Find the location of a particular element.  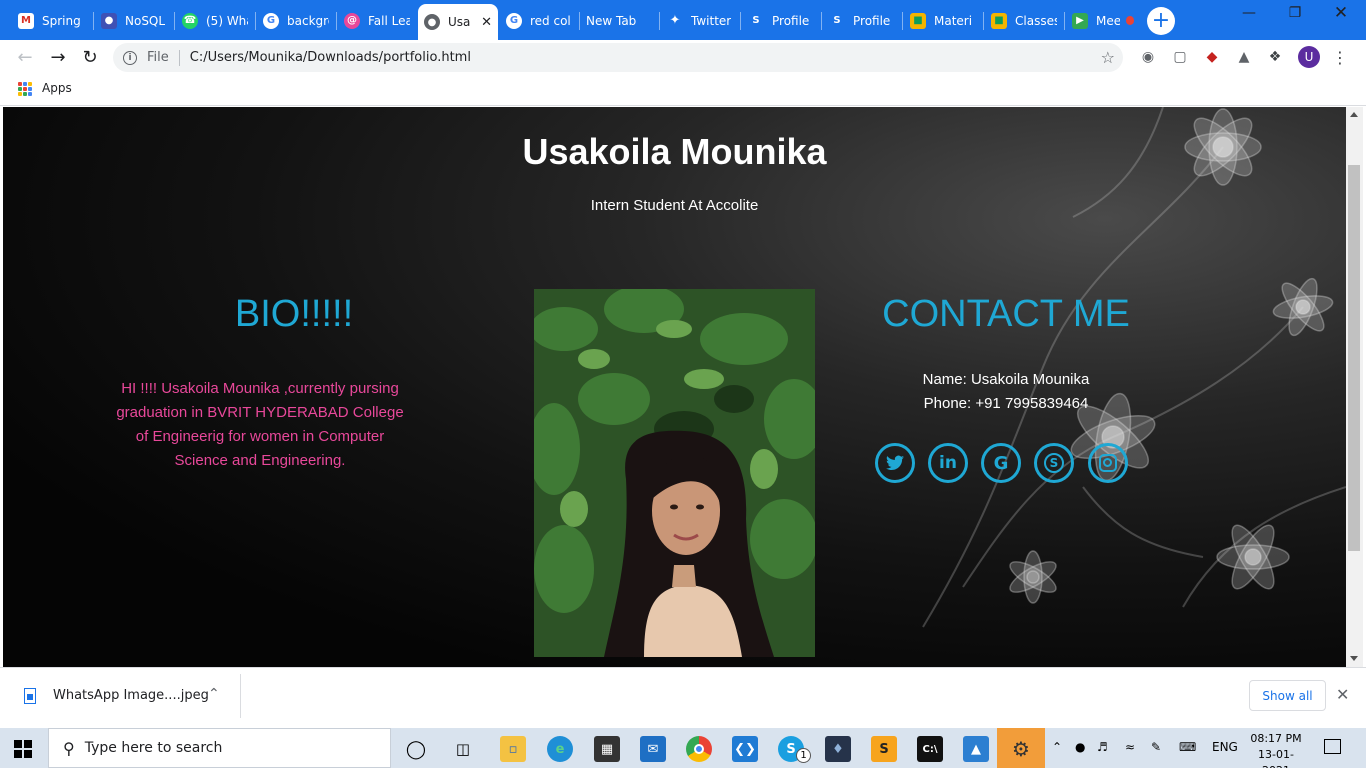

page-scrollbar is located at coordinates (1354, 387).